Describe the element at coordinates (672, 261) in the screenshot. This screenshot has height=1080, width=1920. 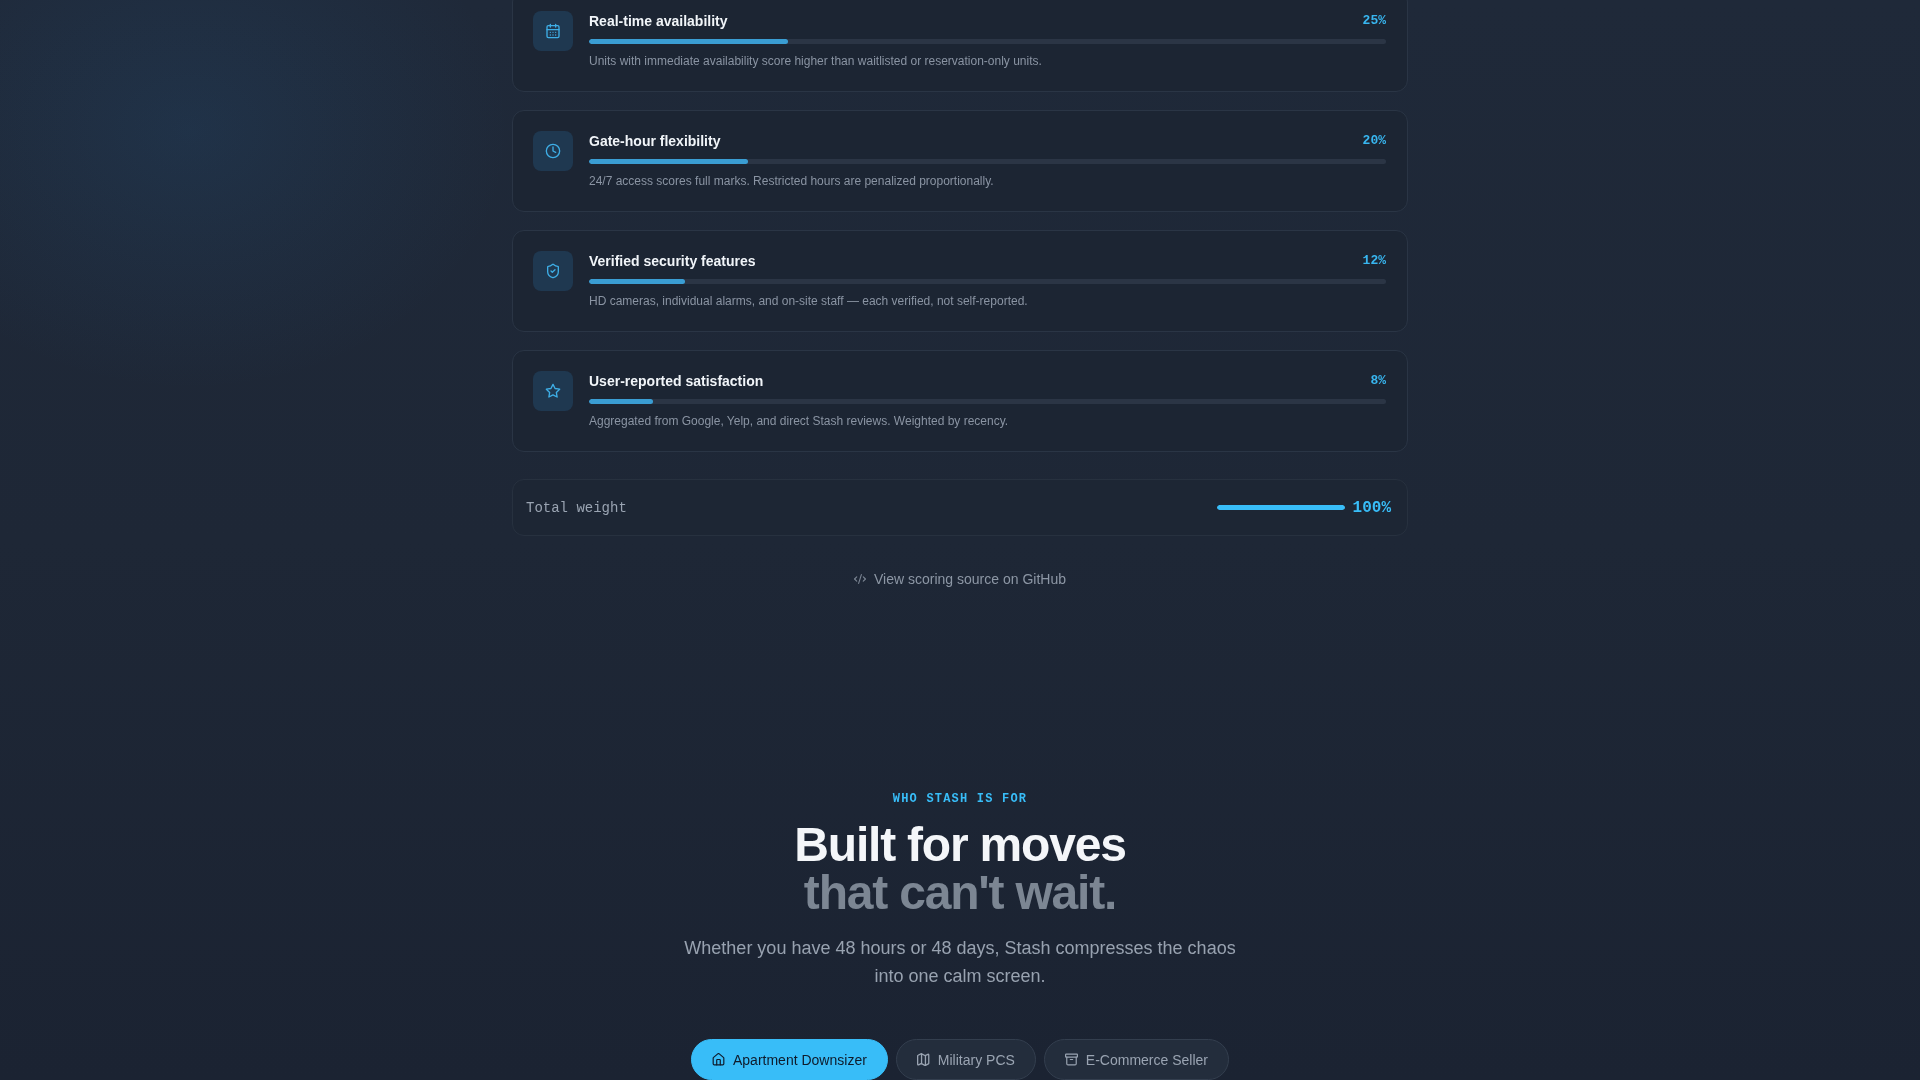
I see `criterion-title: Verified security features` at that location.